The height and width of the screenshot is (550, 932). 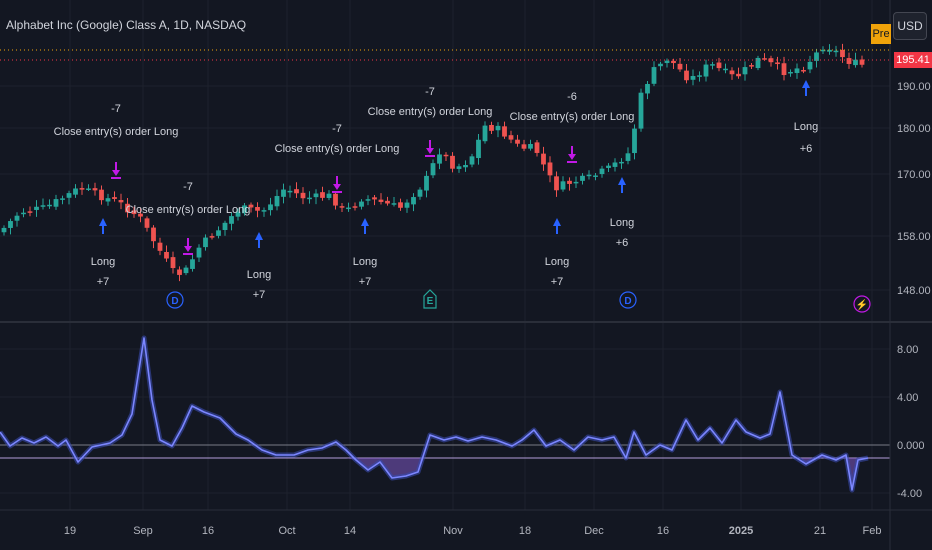 What do you see at coordinates (911, 446) in the screenshot?
I see `oscillator-axis-label: 0.000` at bounding box center [911, 446].